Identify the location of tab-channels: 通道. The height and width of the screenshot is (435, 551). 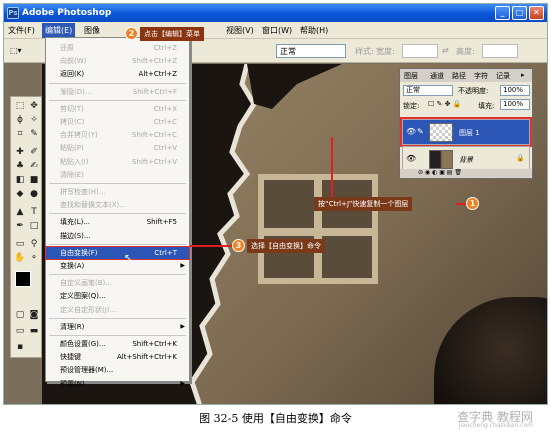
(437, 76).